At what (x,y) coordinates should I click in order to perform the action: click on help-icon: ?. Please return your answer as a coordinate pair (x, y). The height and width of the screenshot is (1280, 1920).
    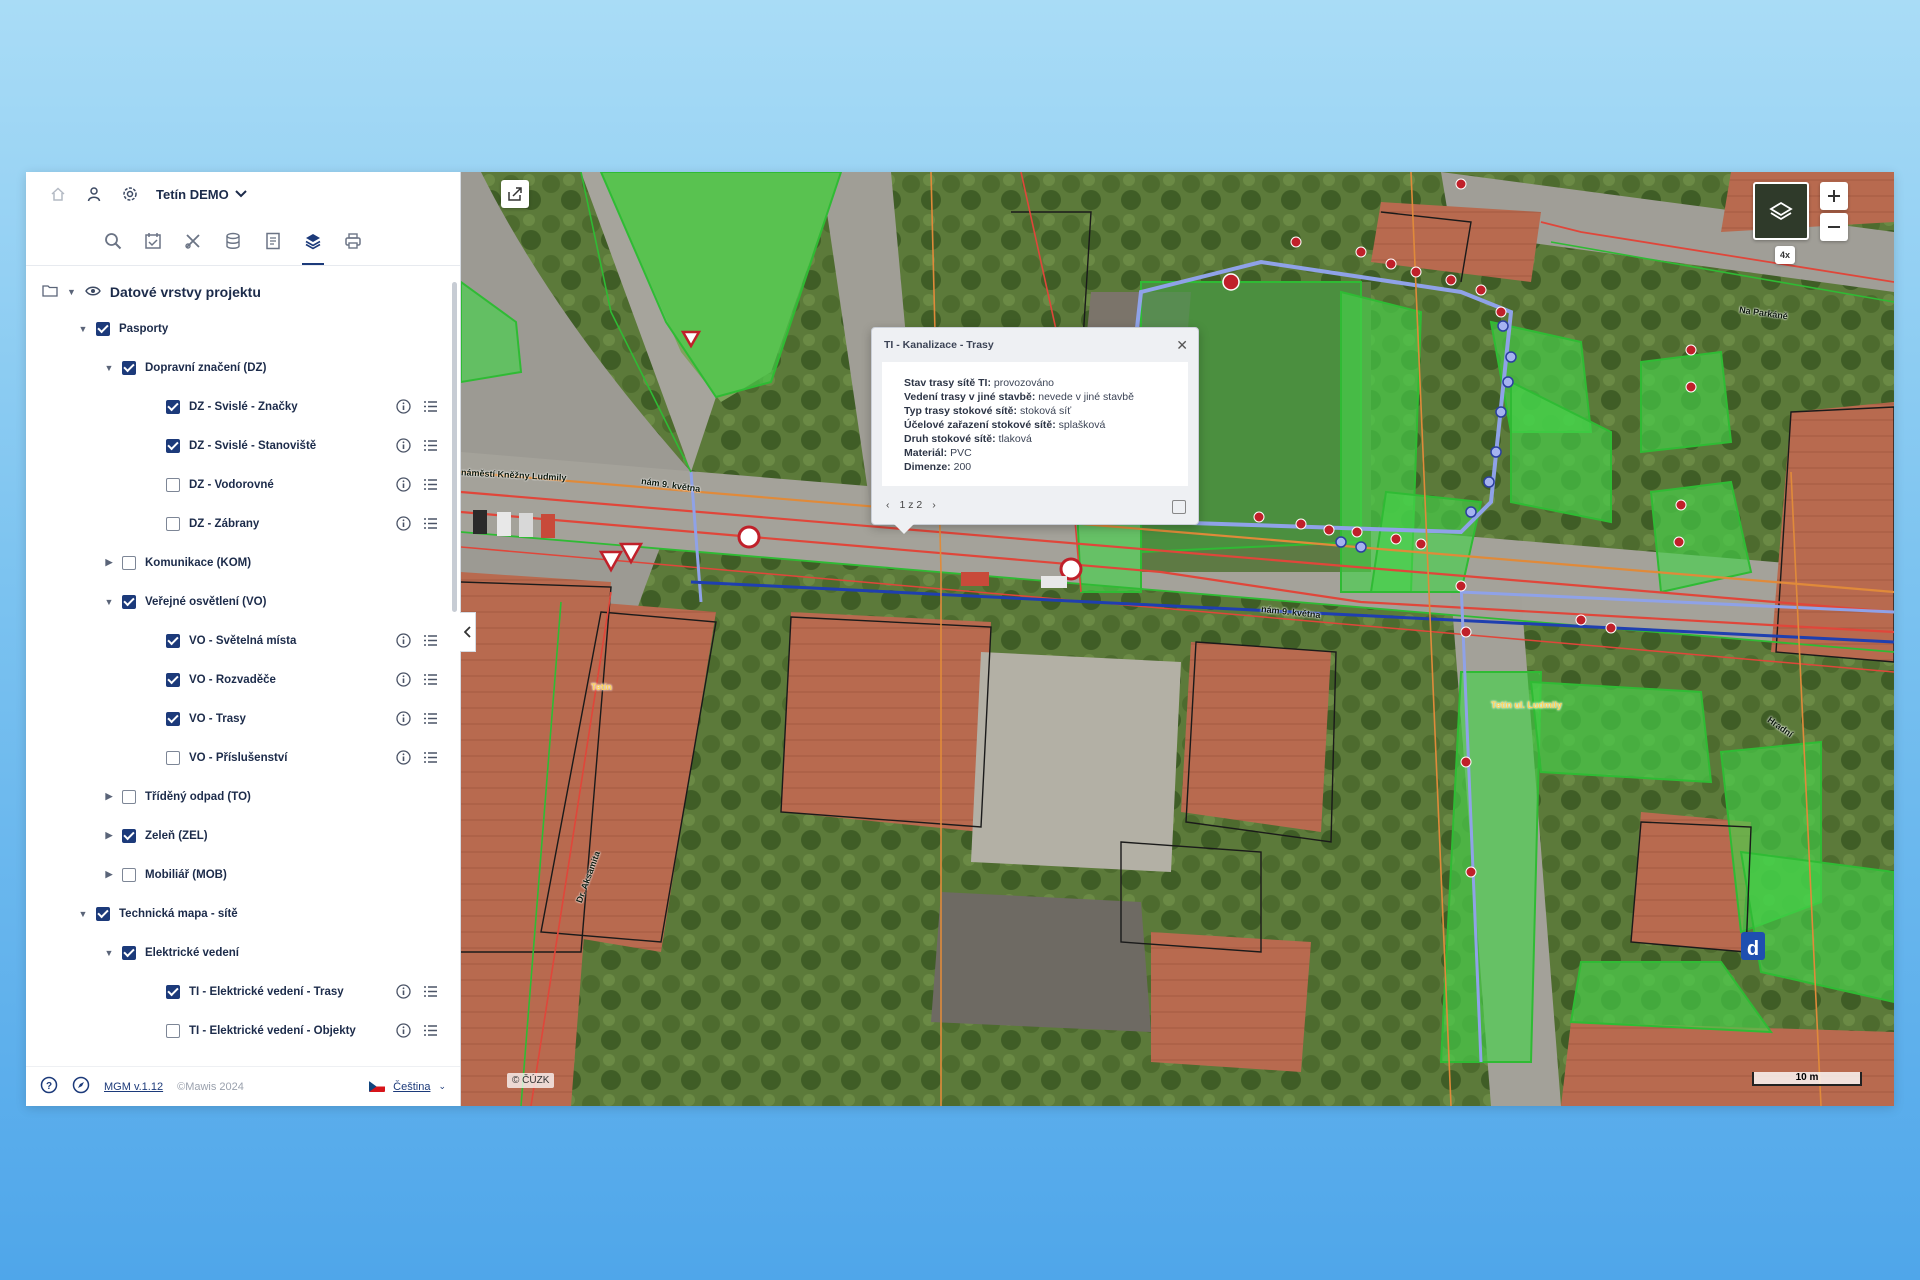
    Looking at the image, I should click on (49, 1086).